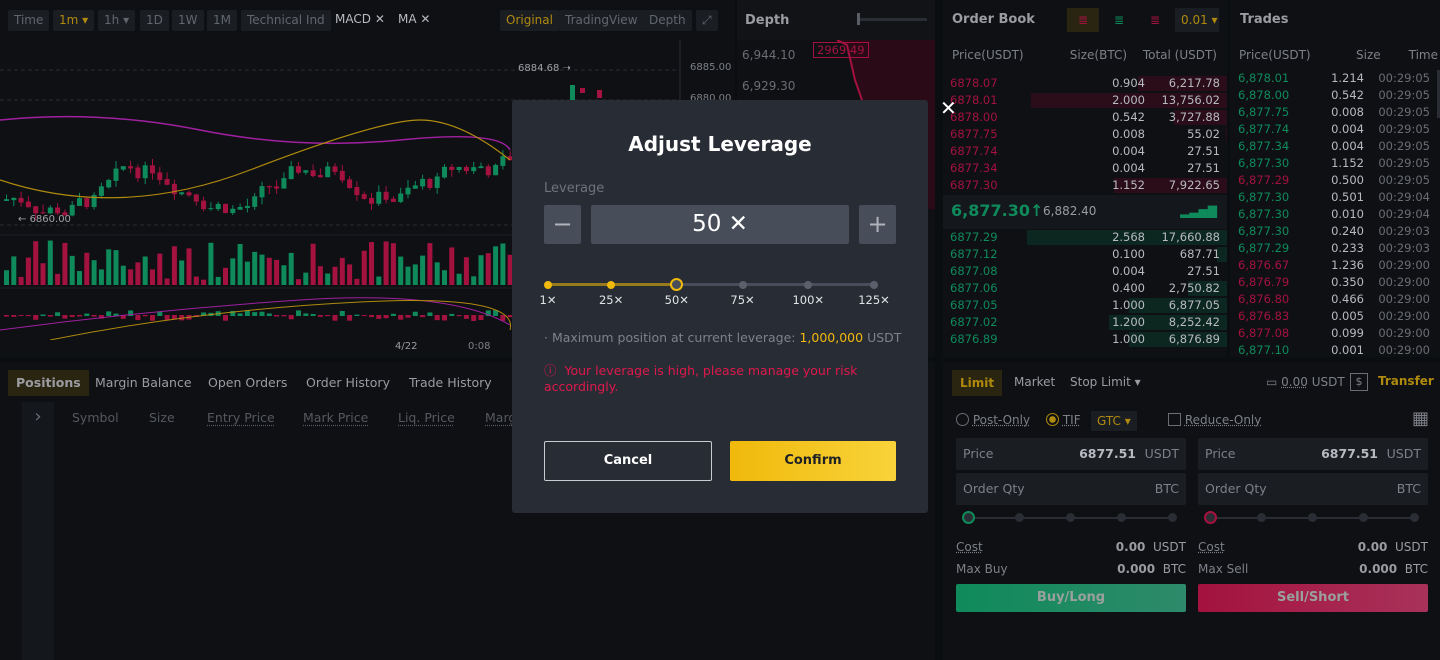  I want to click on buy-price-input: Price 6877.51 USDT, so click(1071, 454).